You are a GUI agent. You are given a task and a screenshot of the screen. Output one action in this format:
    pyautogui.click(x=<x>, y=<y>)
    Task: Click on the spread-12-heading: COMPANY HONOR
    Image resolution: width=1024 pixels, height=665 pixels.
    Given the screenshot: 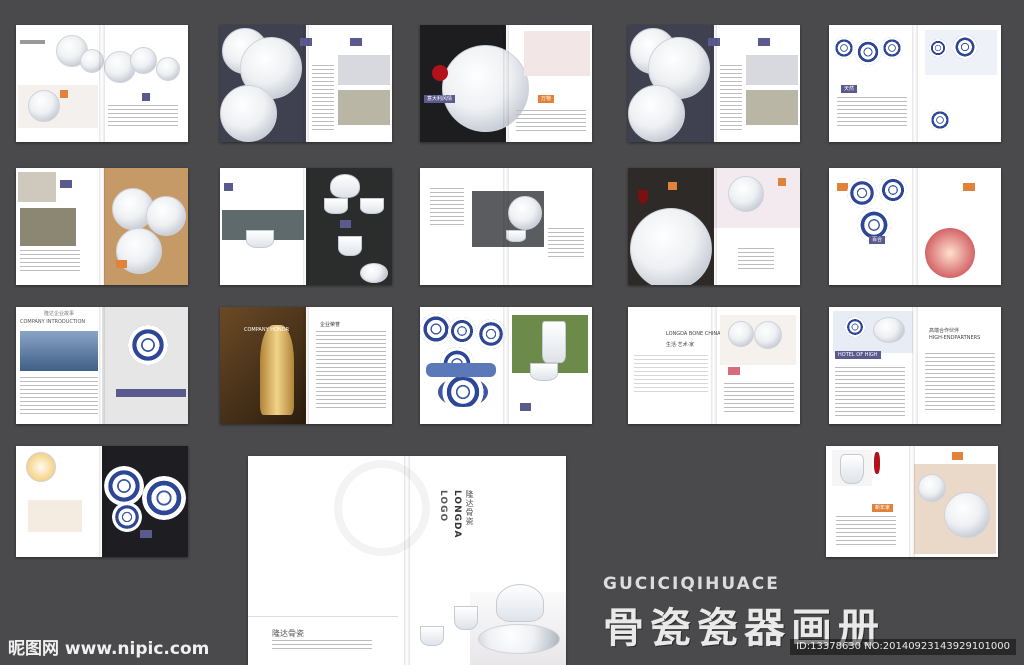 What is the action you would take?
    pyautogui.click(x=267, y=330)
    